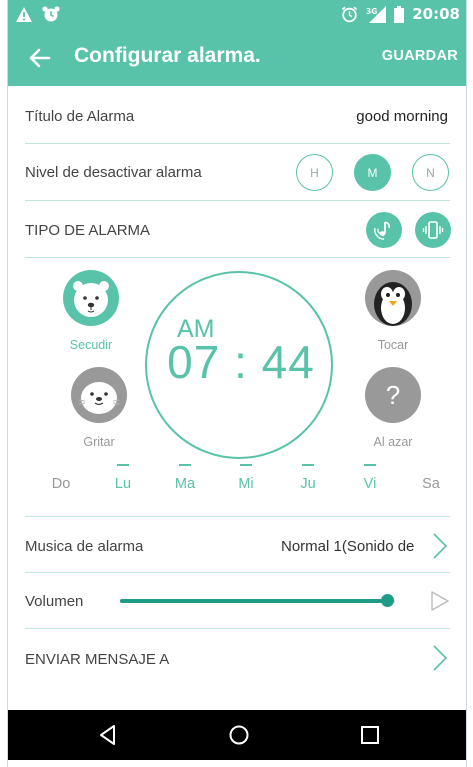 The width and height of the screenshot is (473, 767). Describe the element at coordinates (393, 442) in the screenshot. I see `method-al-azar-label: Al azar` at that location.